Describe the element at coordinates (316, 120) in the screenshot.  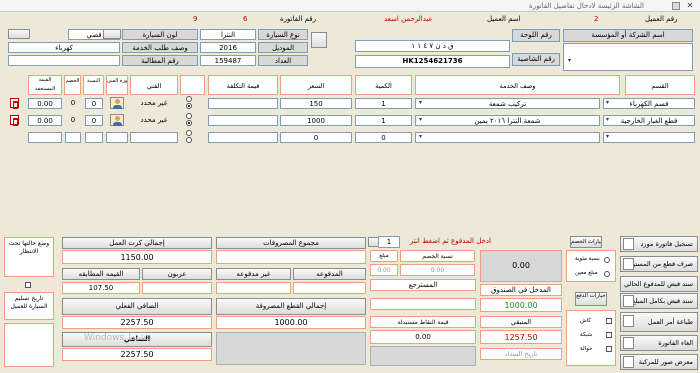
I see `row-price: 1000` at that location.